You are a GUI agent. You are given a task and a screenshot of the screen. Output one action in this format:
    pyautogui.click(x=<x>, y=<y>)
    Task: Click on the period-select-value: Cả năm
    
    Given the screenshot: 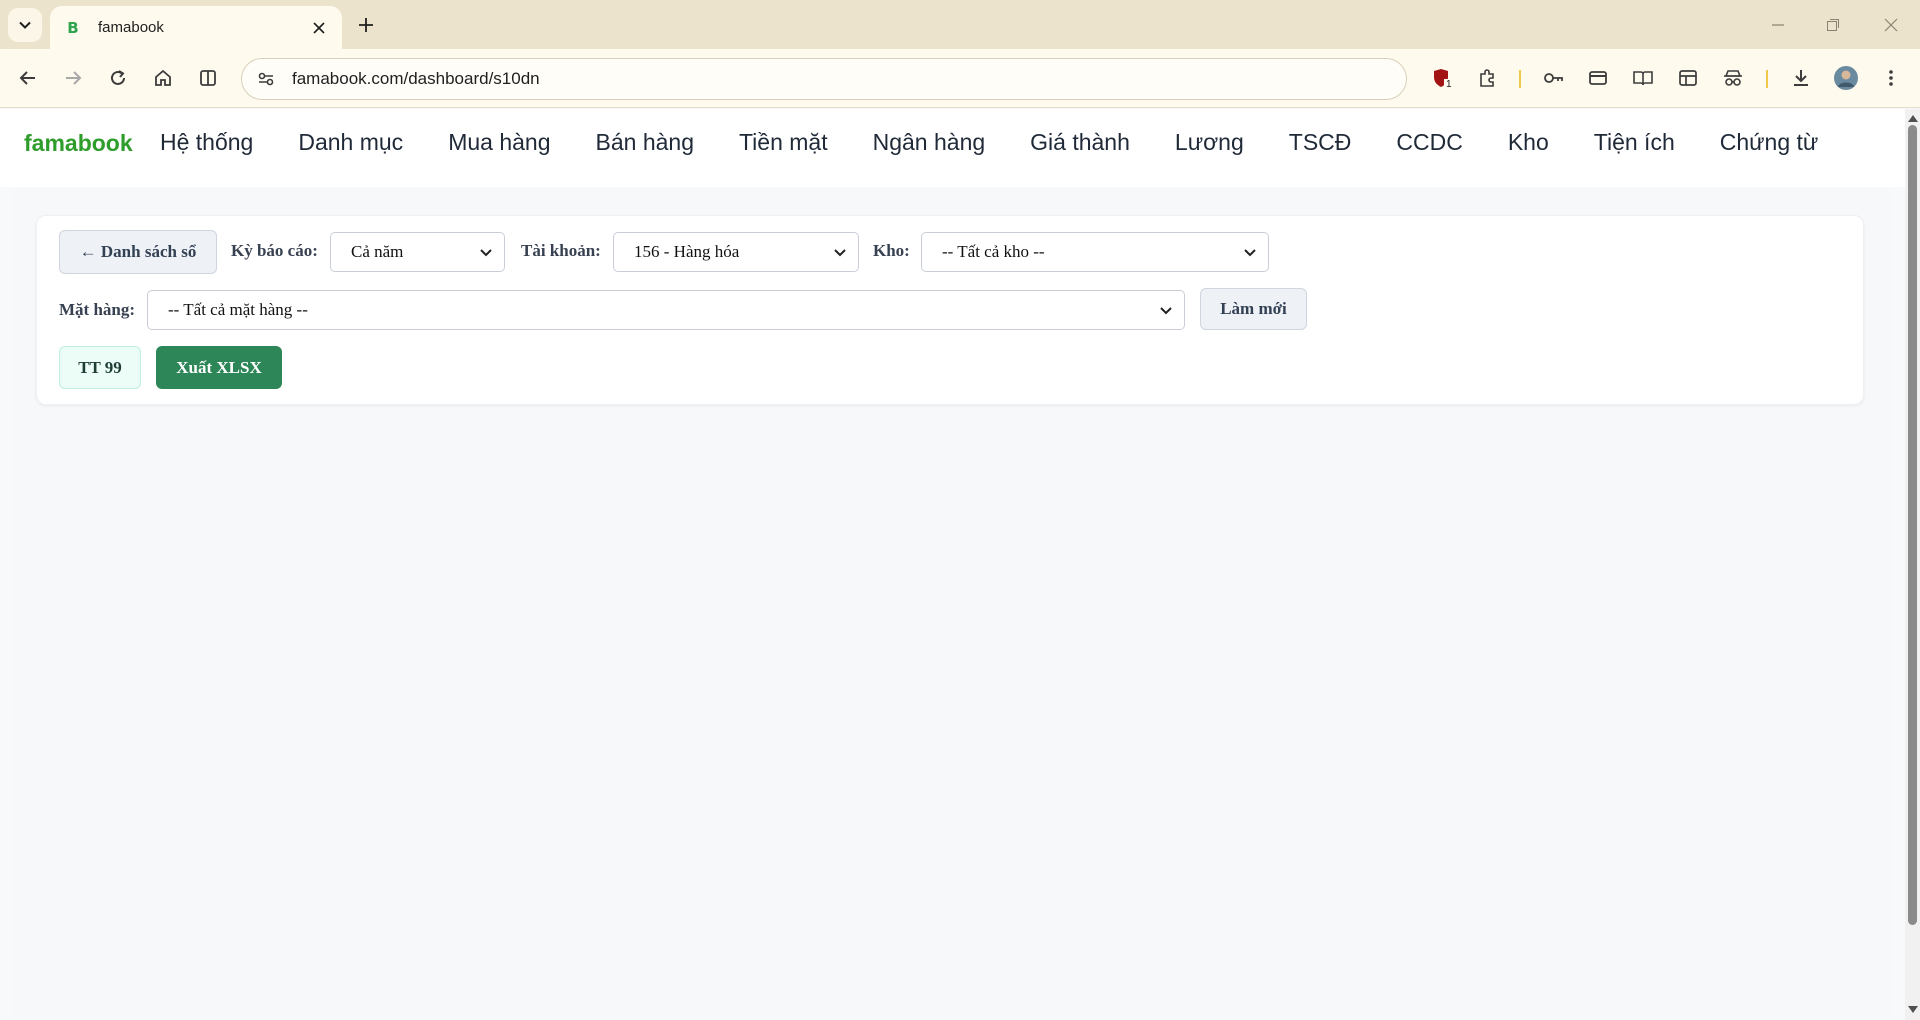 What is the action you would take?
    pyautogui.click(x=377, y=251)
    